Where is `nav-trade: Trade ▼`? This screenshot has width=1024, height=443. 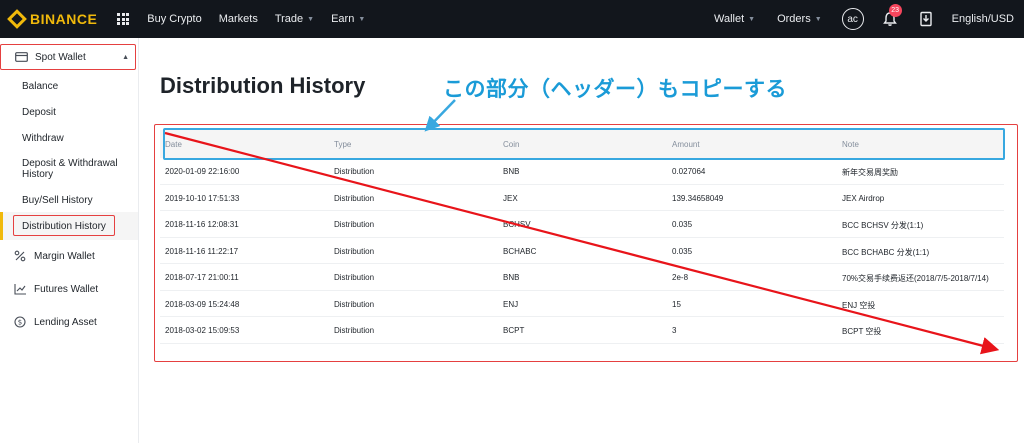 nav-trade: Trade ▼ is located at coordinates (294, 19).